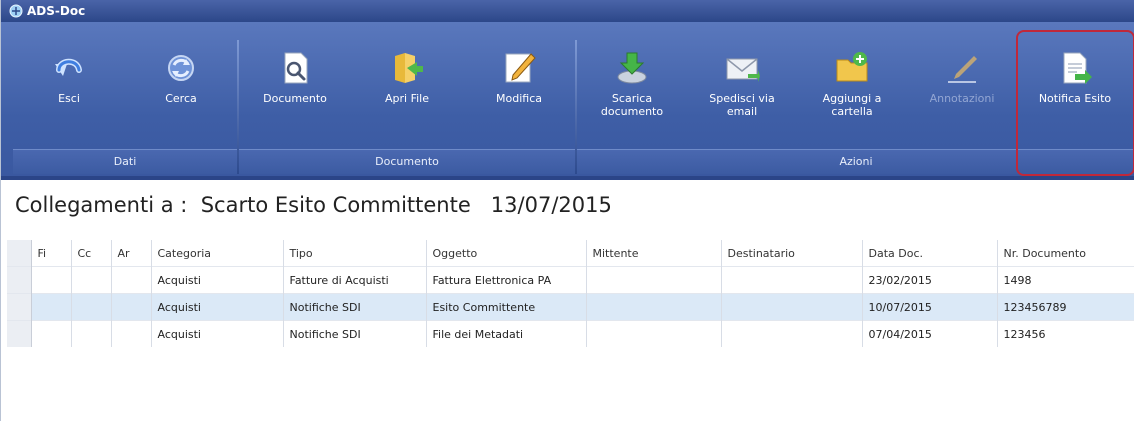  What do you see at coordinates (520, 68) in the screenshot?
I see `pencil-icon` at bounding box center [520, 68].